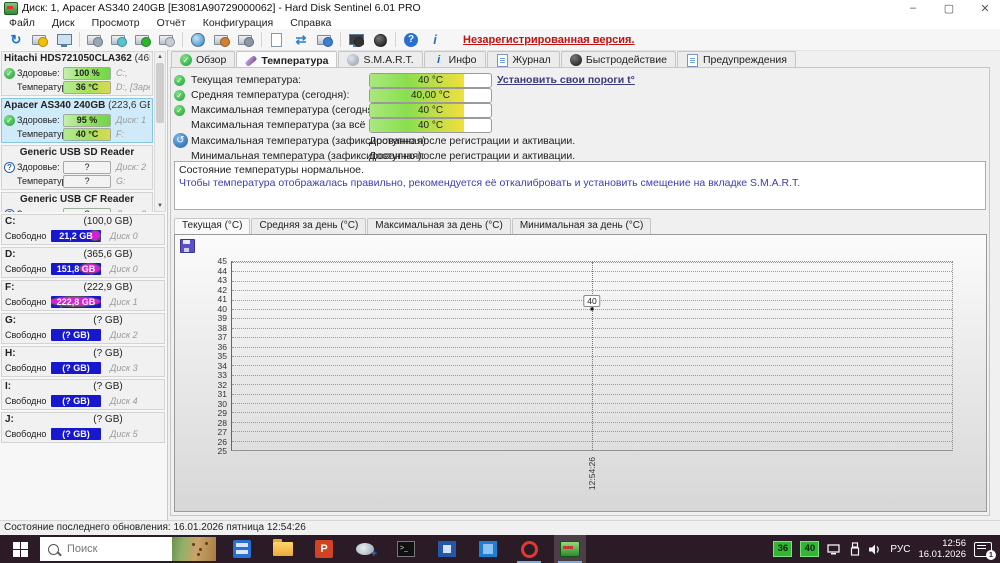 This screenshot has width=1000, height=563. Describe the element at coordinates (167, 39) in the screenshot. I see `disk-search-icon` at that location.